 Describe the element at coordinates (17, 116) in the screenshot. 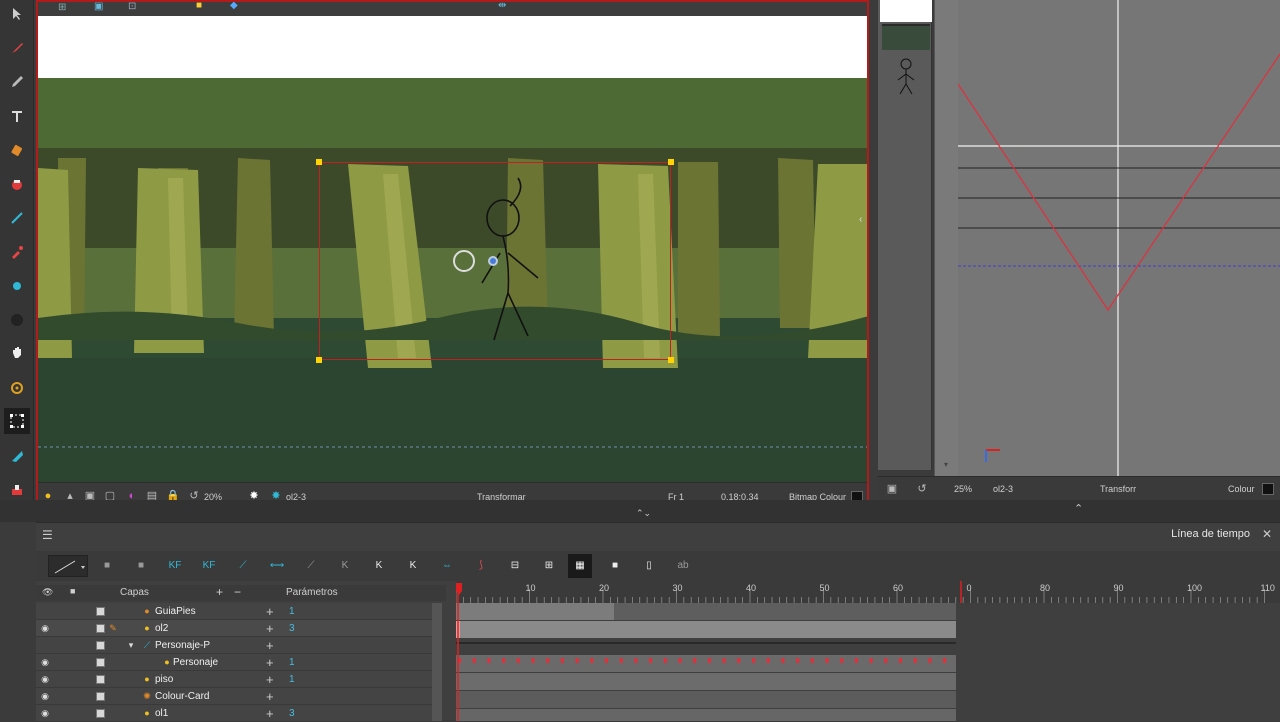

I see `text-tool-icon` at that location.